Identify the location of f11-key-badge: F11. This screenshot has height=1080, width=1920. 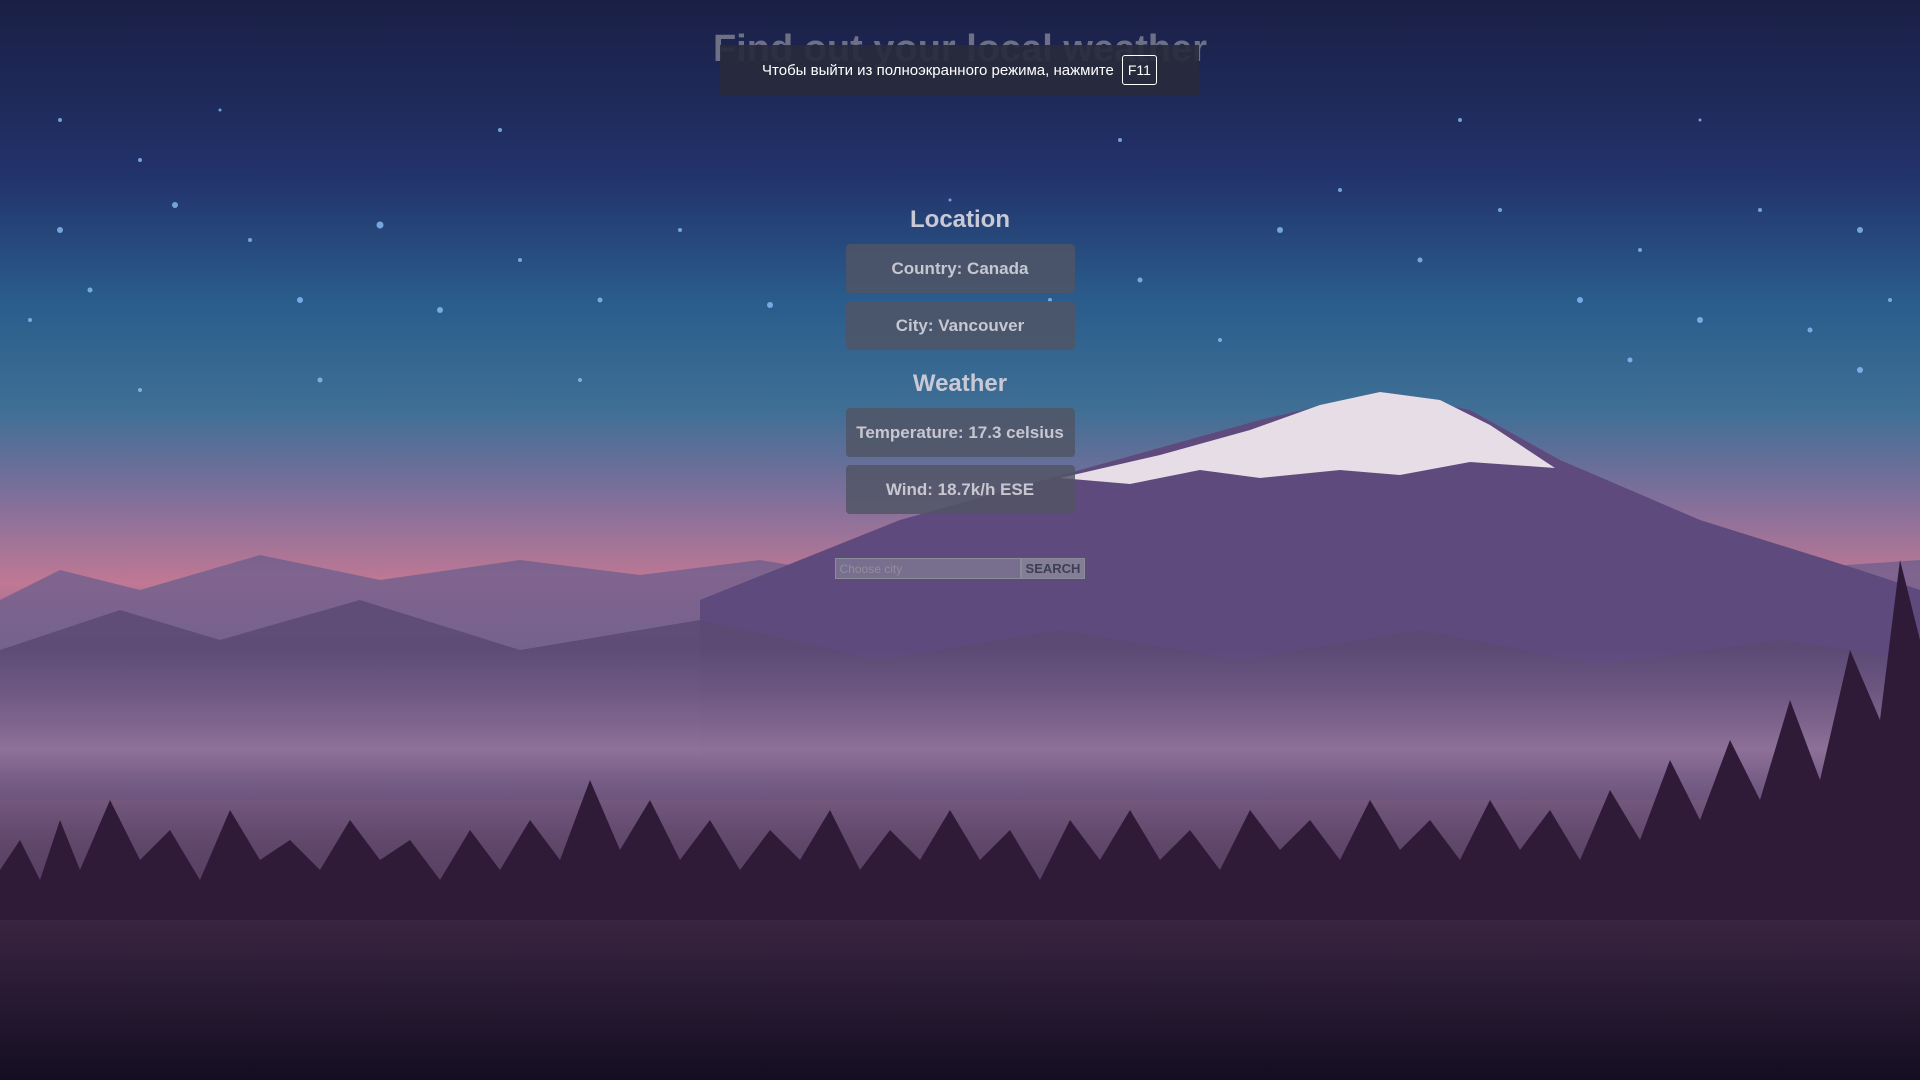
(1139, 70).